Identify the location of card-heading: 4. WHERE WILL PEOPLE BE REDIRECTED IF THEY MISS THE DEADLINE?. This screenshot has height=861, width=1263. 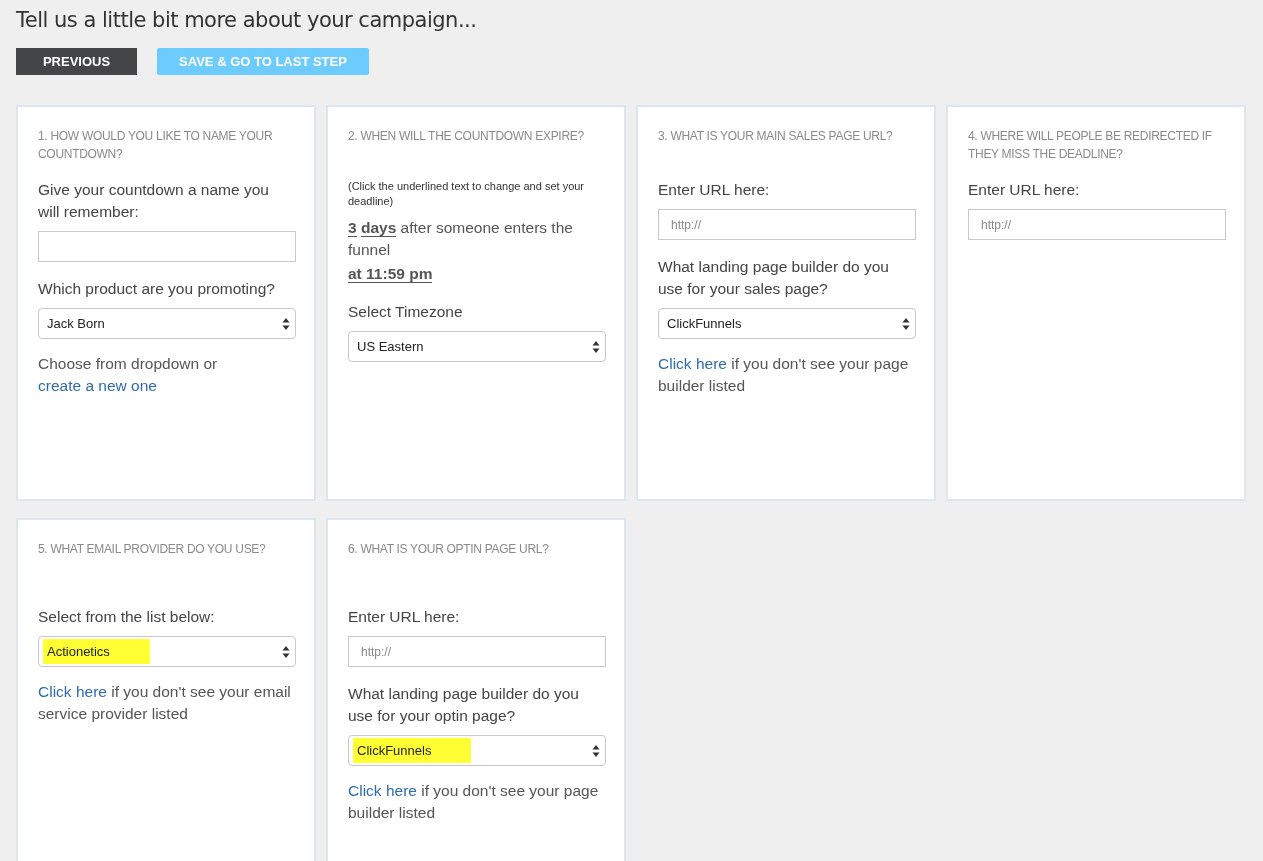
(1090, 145).